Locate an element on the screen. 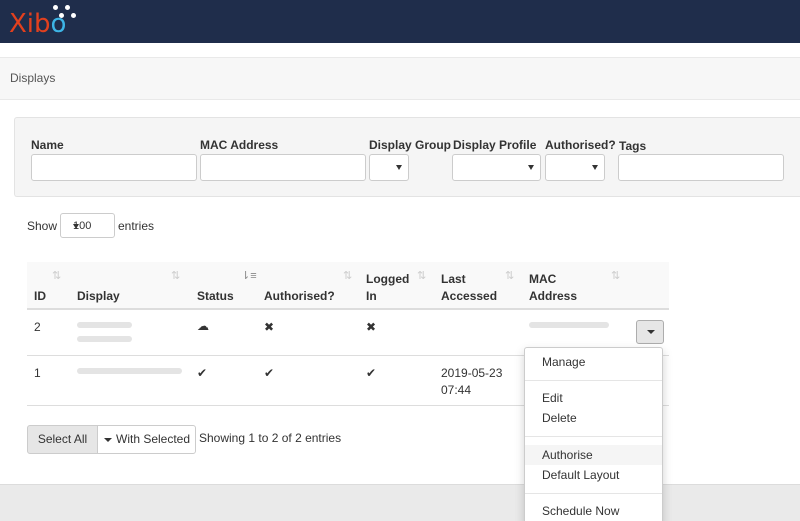 The image size is (800, 521). page-length-select: 100 is located at coordinates (87, 225).